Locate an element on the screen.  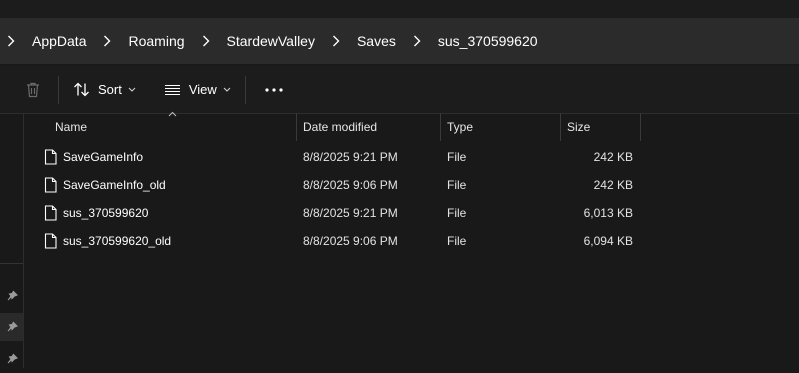
view-label: View is located at coordinates (202, 89).